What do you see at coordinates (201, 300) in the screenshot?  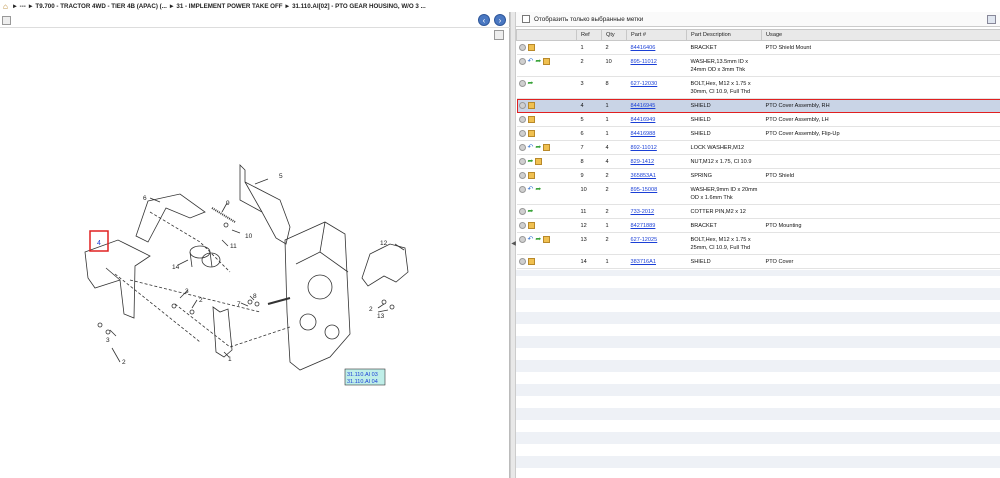 I see `callout-2: 2` at bounding box center [201, 300].